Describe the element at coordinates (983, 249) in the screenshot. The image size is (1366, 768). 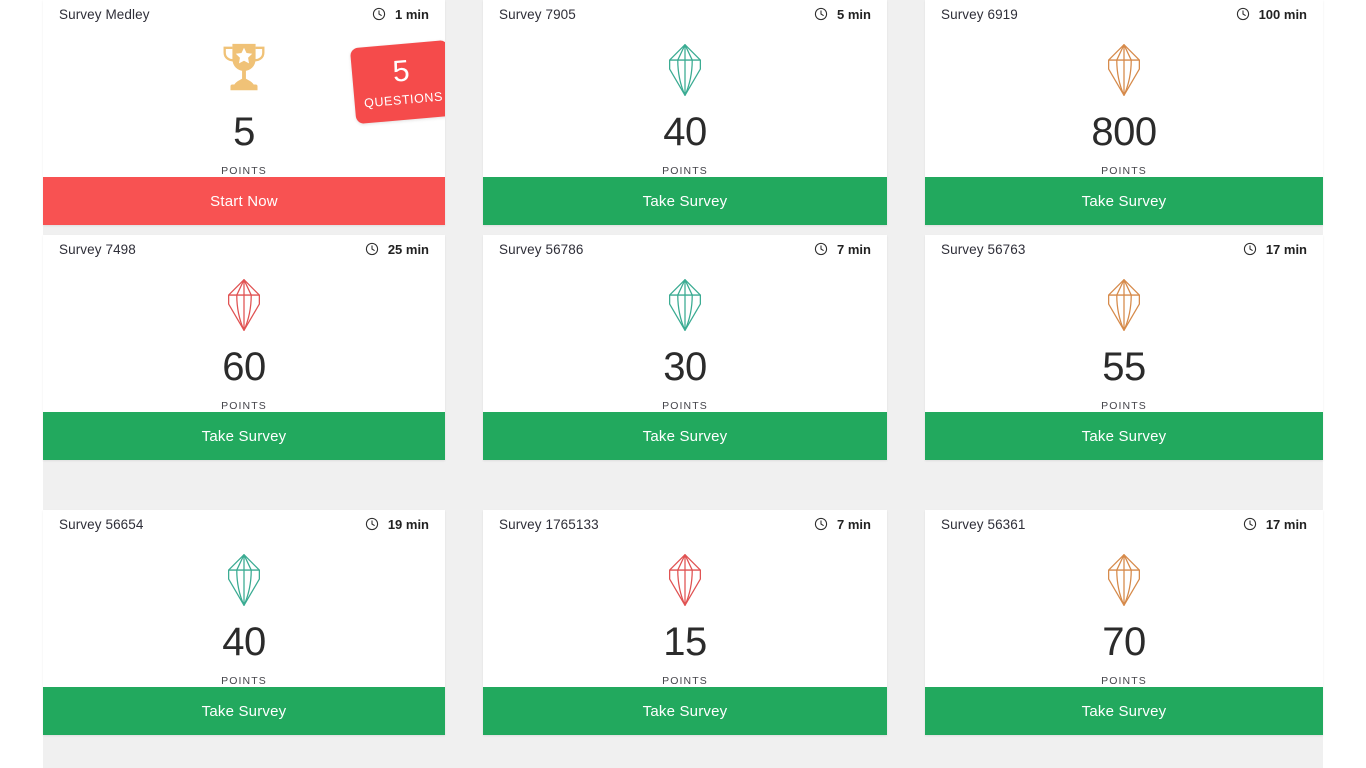
I see `survey-title: Survey 56763` at that location.